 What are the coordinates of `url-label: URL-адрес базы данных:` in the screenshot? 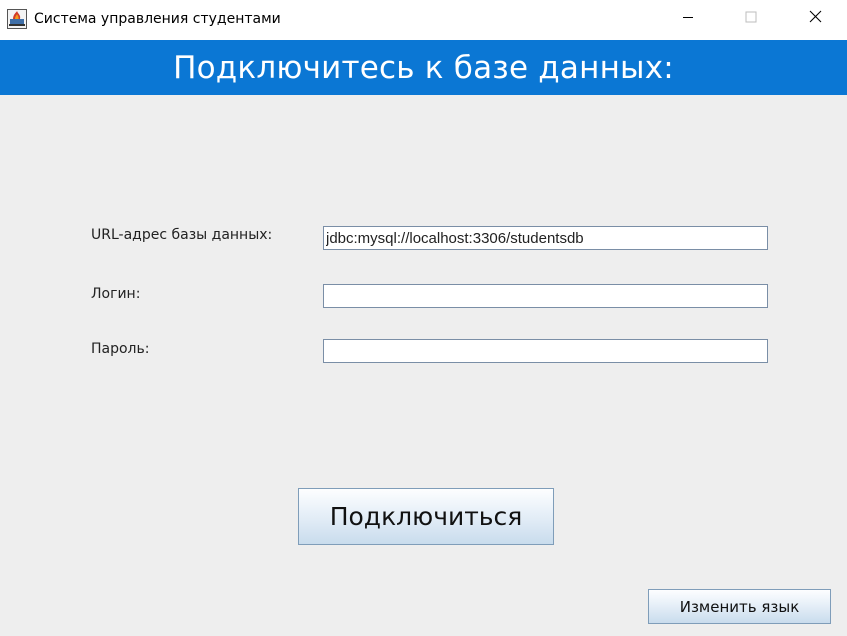 It's located at (182, 235).